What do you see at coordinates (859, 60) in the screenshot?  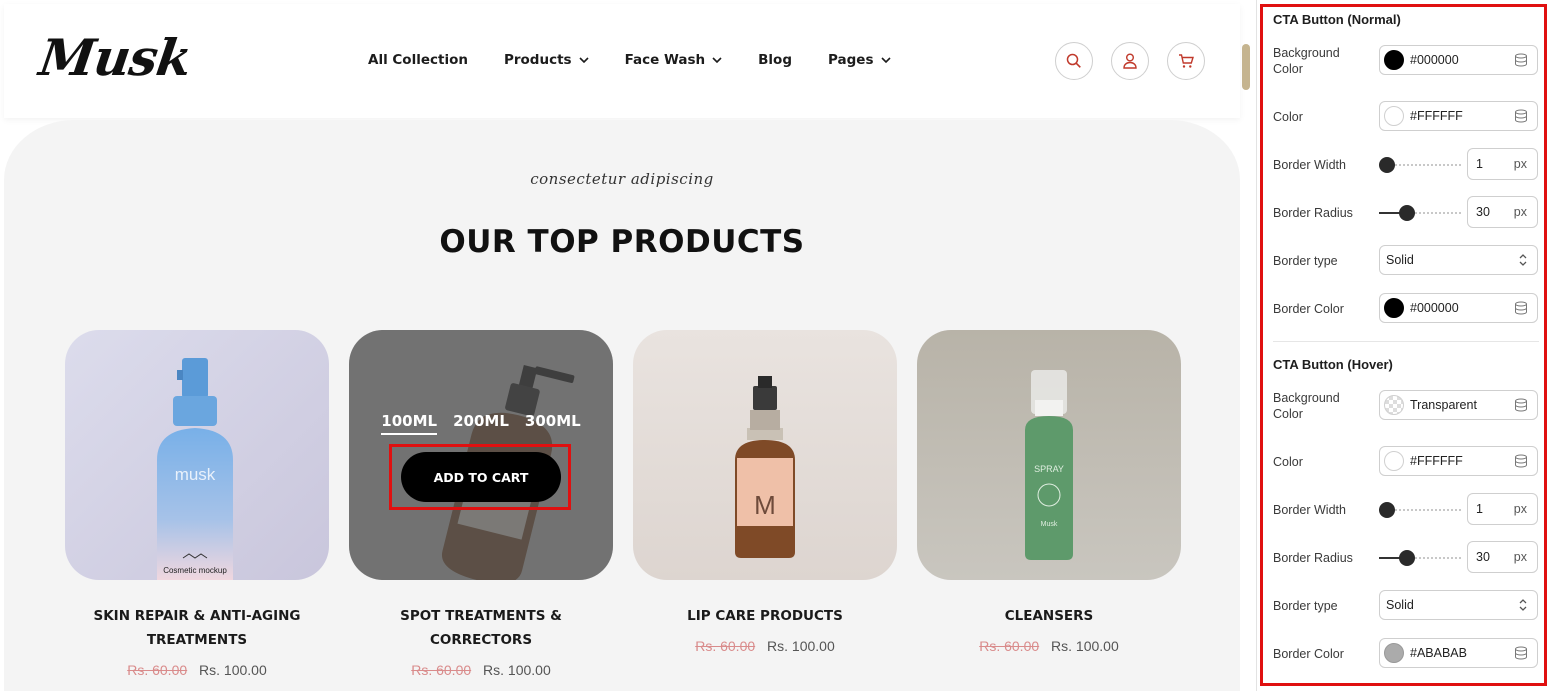 I see `nav-item-pages: Pages` at bounding box center [859, 60].